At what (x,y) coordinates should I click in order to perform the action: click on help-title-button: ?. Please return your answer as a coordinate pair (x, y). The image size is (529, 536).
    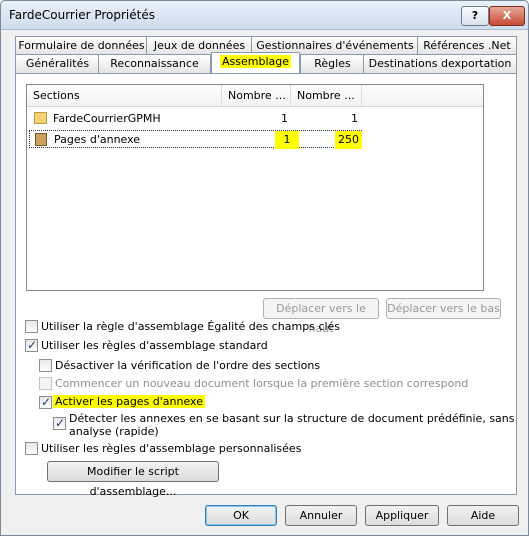
    Looking at the image, I should click on (475, 16).